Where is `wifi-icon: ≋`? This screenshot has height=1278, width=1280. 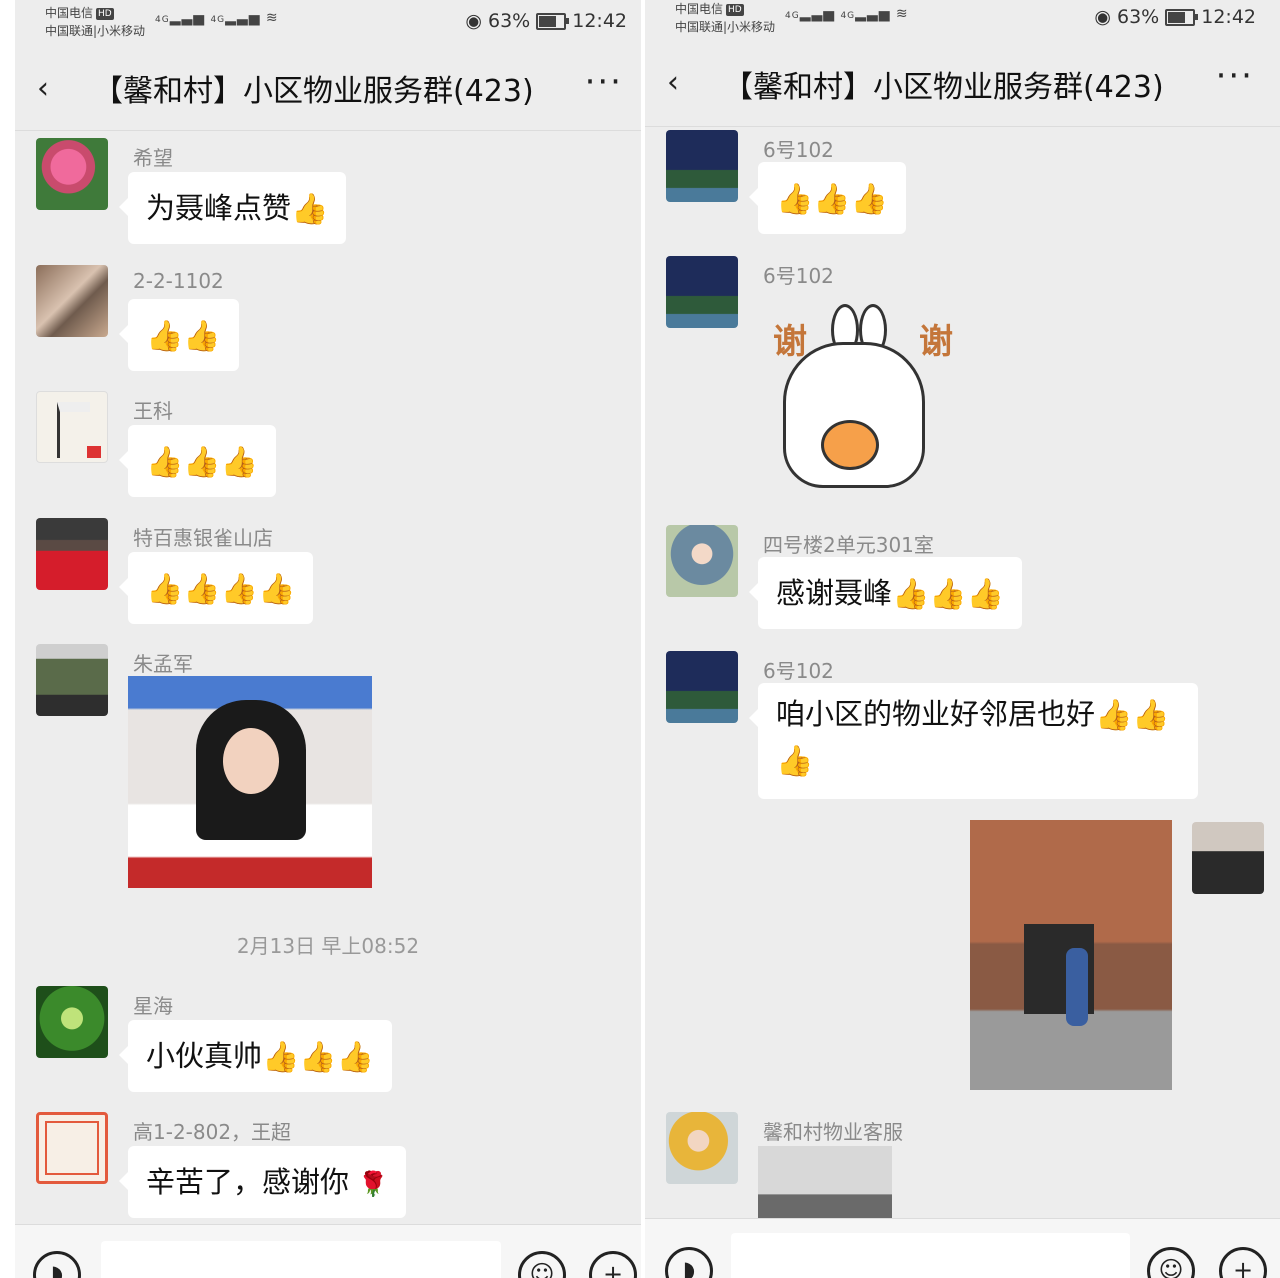
wifi-icon: ≋ is located at coordinates (272, 18).